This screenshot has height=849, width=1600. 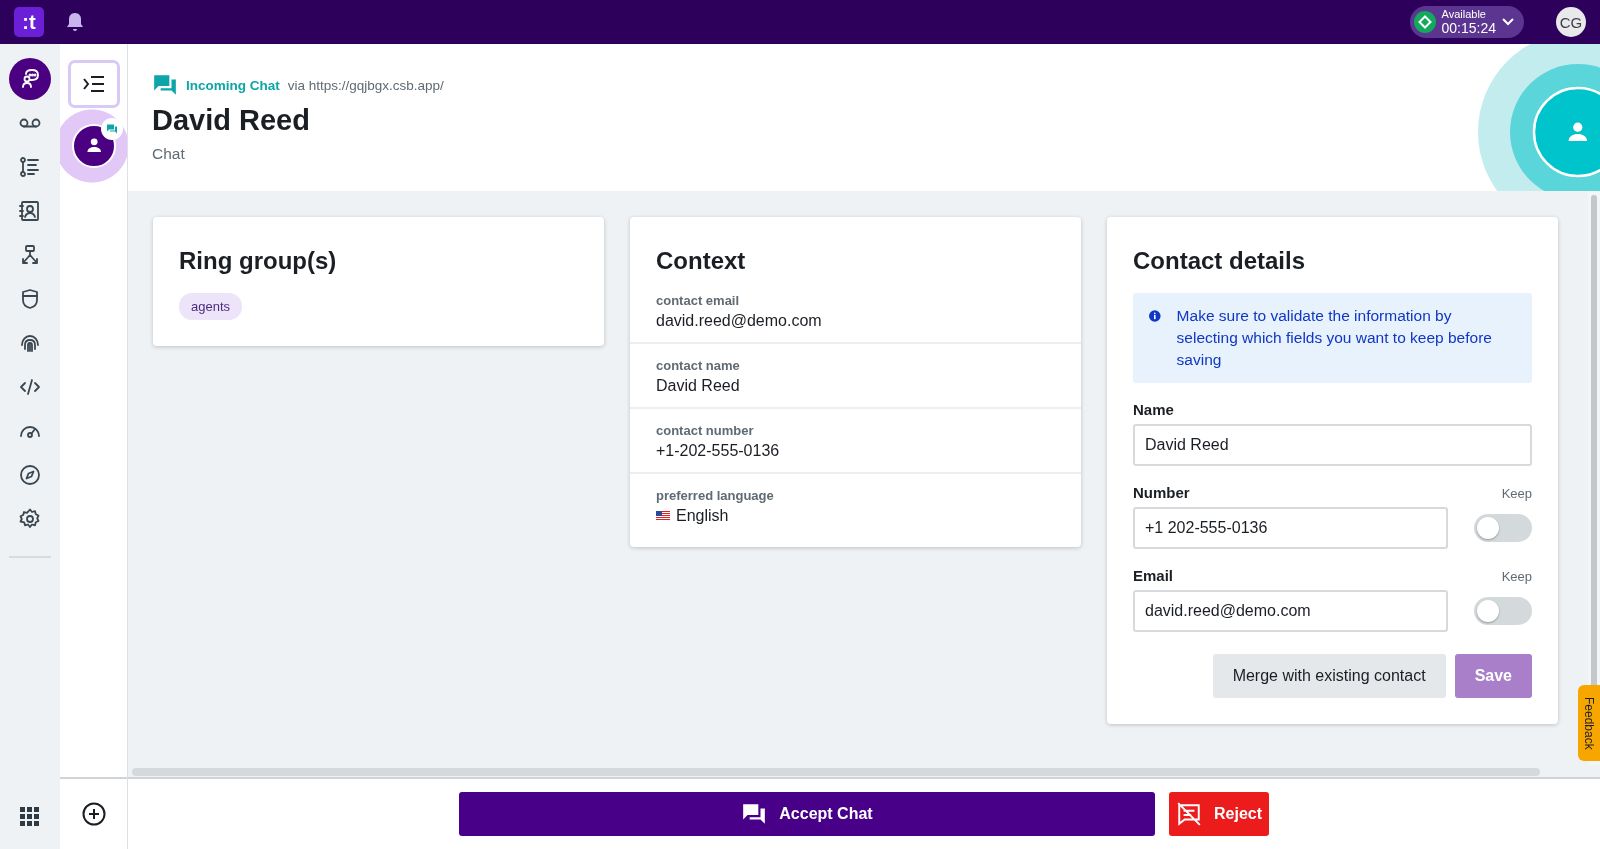 I want to click on notice-text: Make sure to validate the information by selecting which fields you want to keep before saving, so click(x=1334, y=338).